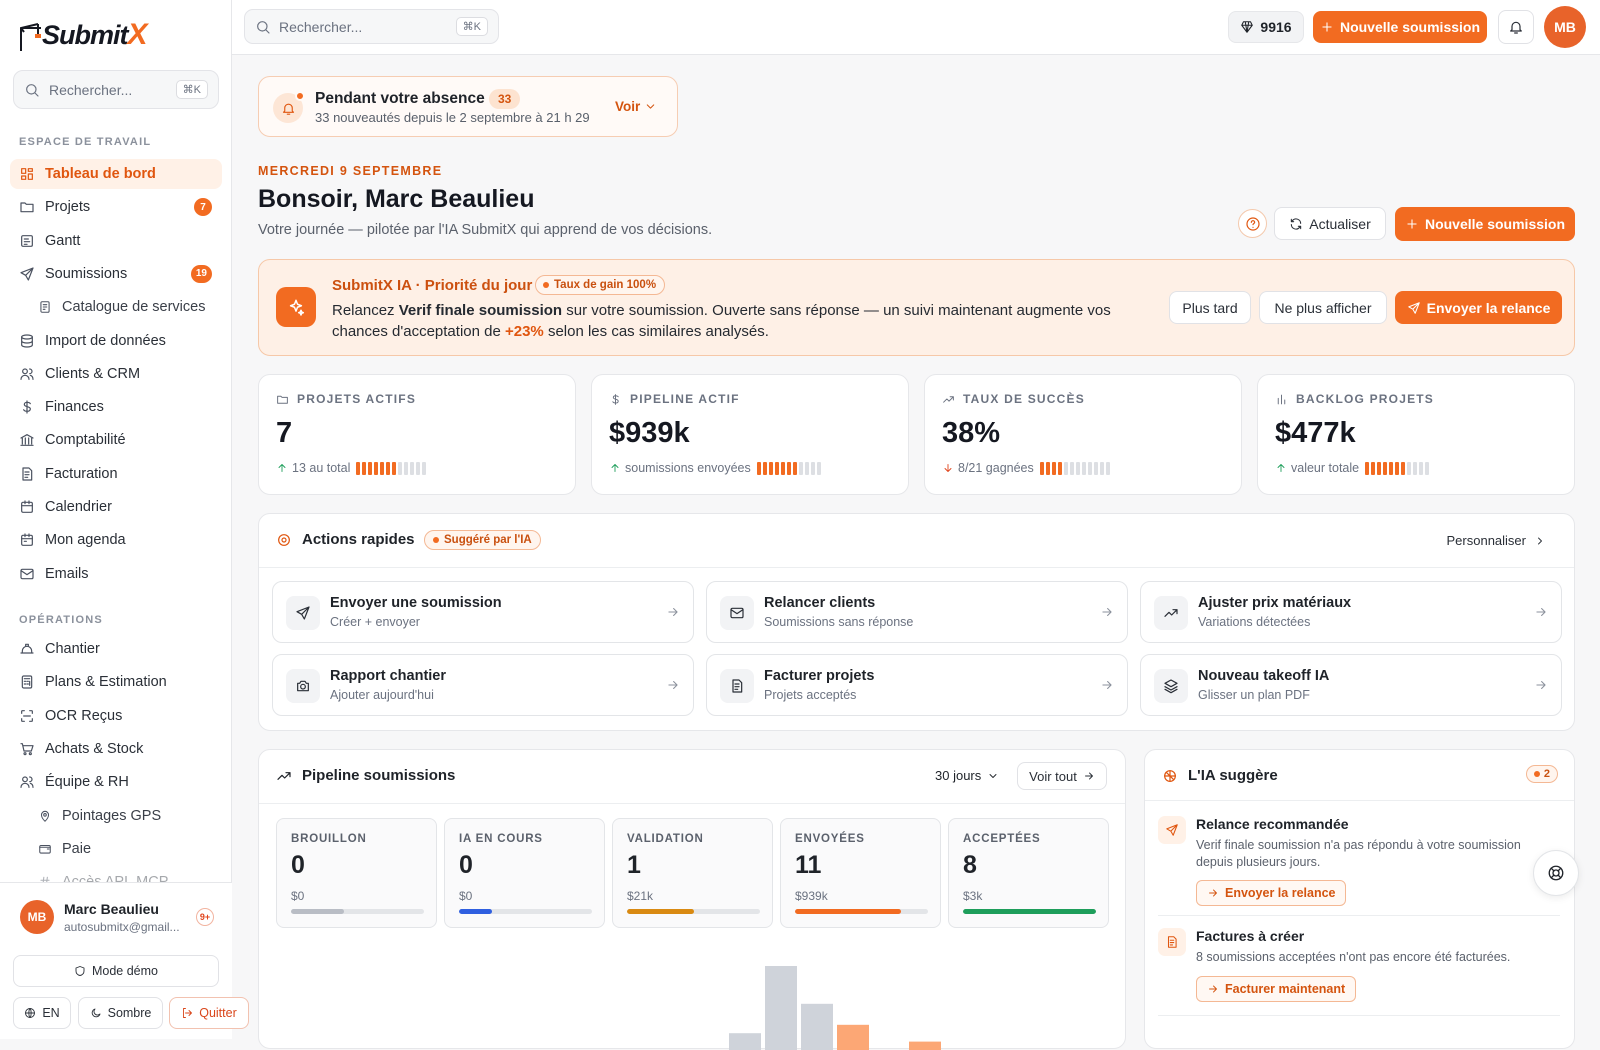 This screenshot has width=1600, height=1050. I want to click on stat-footer: valeur totale, so click(1352, 468).